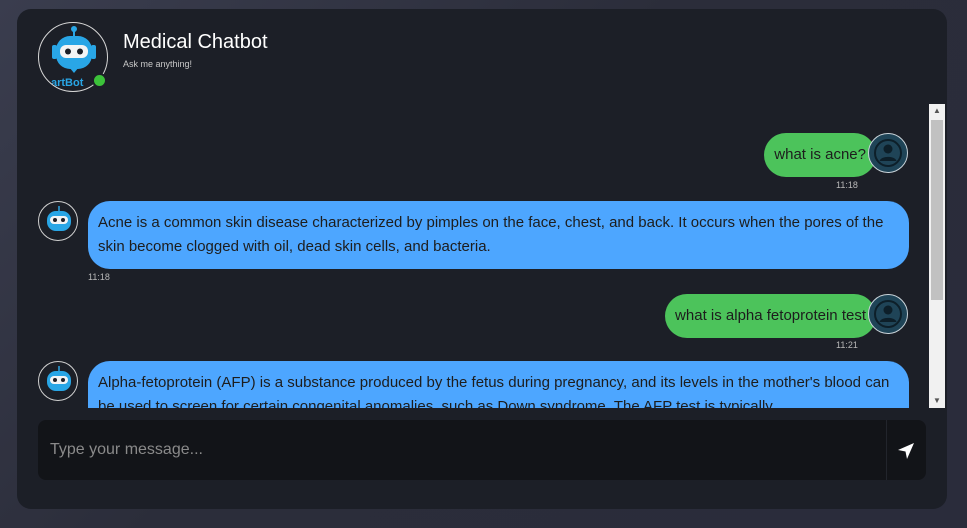  Describe the element at coordinates (99, 80) in the screenshot. I see `online-status-indicator` at that location.